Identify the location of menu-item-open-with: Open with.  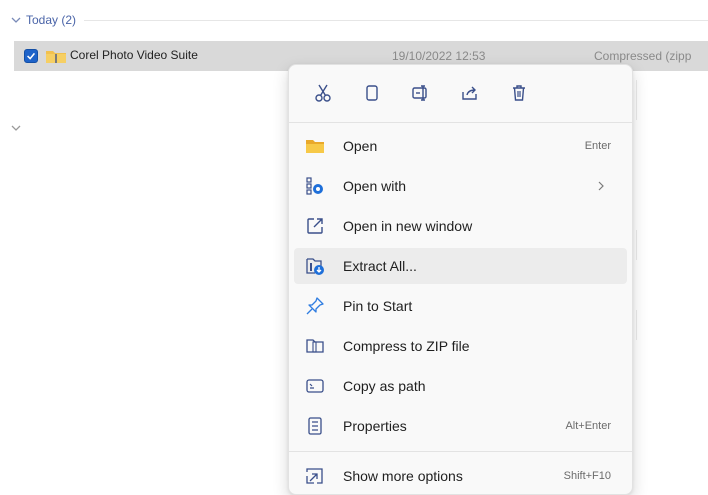
(460, 186).